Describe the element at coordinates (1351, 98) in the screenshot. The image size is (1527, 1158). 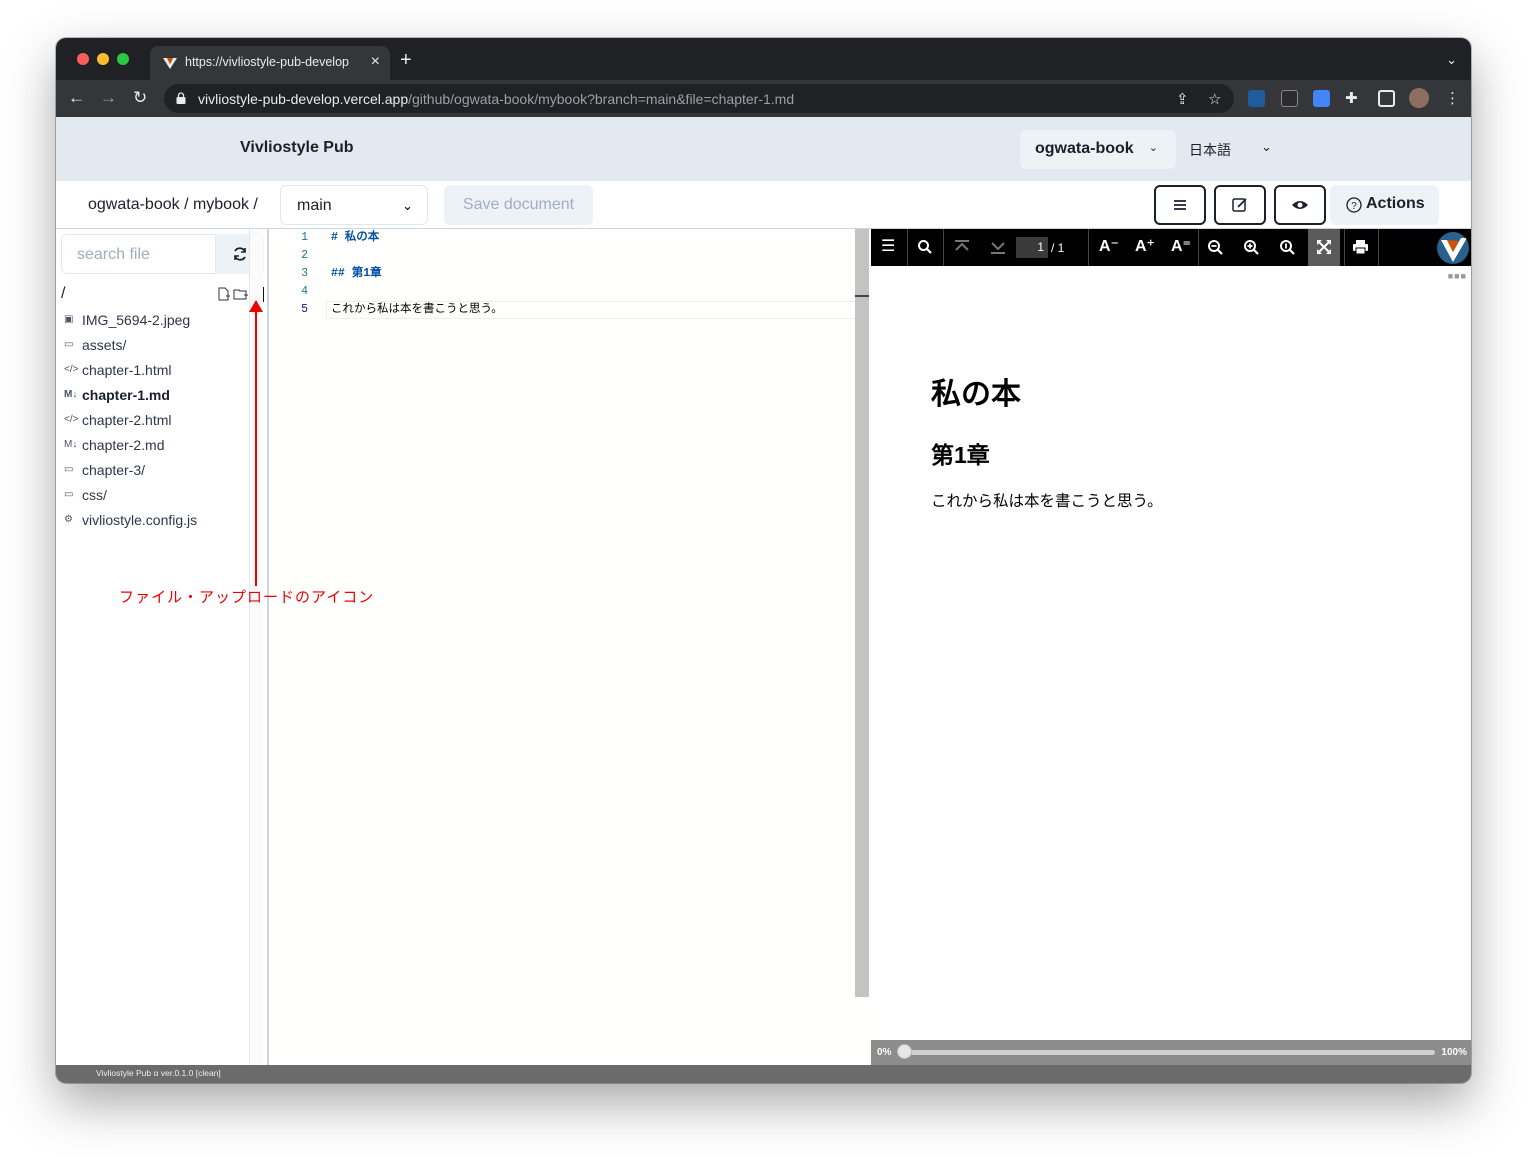
I see `extensions-puzzle-icon: ✚` at that location.